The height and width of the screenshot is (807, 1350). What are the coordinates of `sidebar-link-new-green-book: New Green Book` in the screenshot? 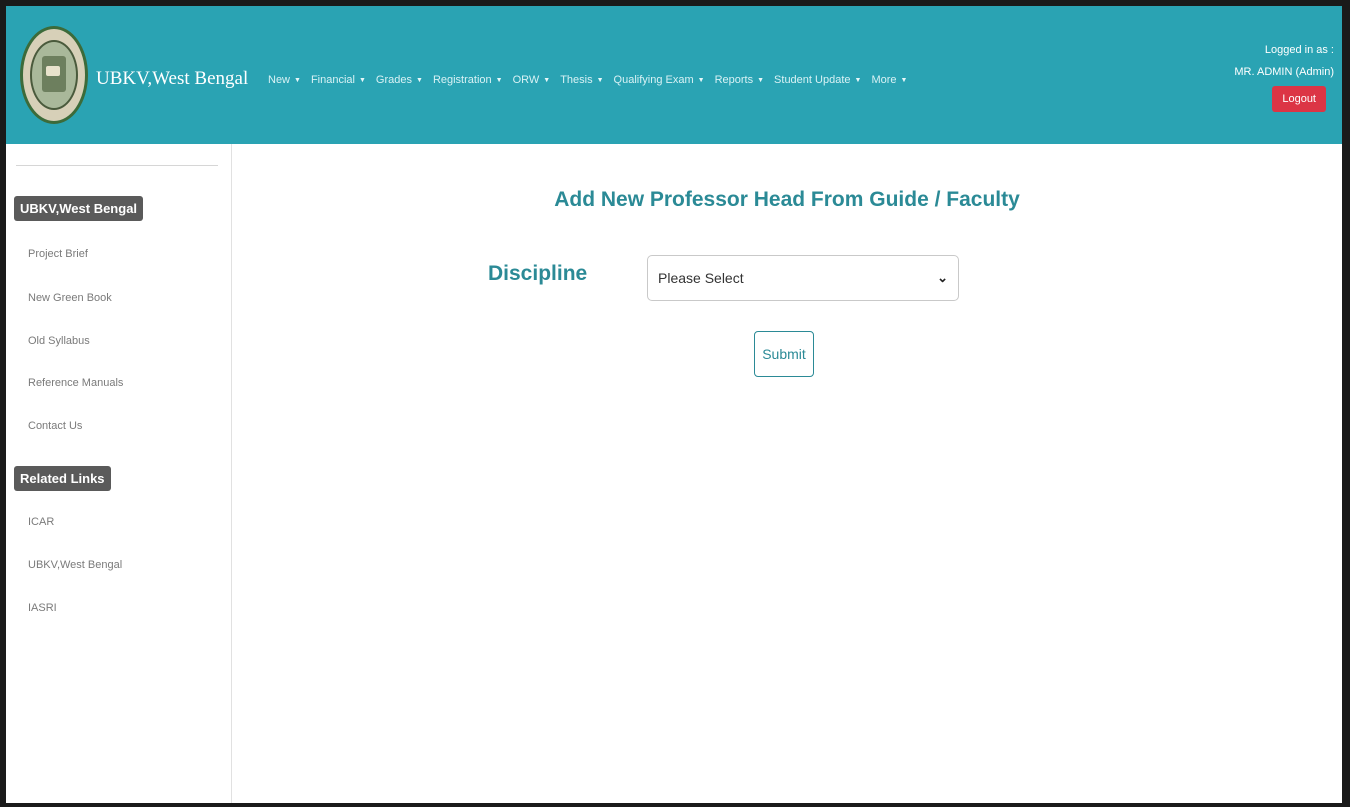 It's located at (70, 298).